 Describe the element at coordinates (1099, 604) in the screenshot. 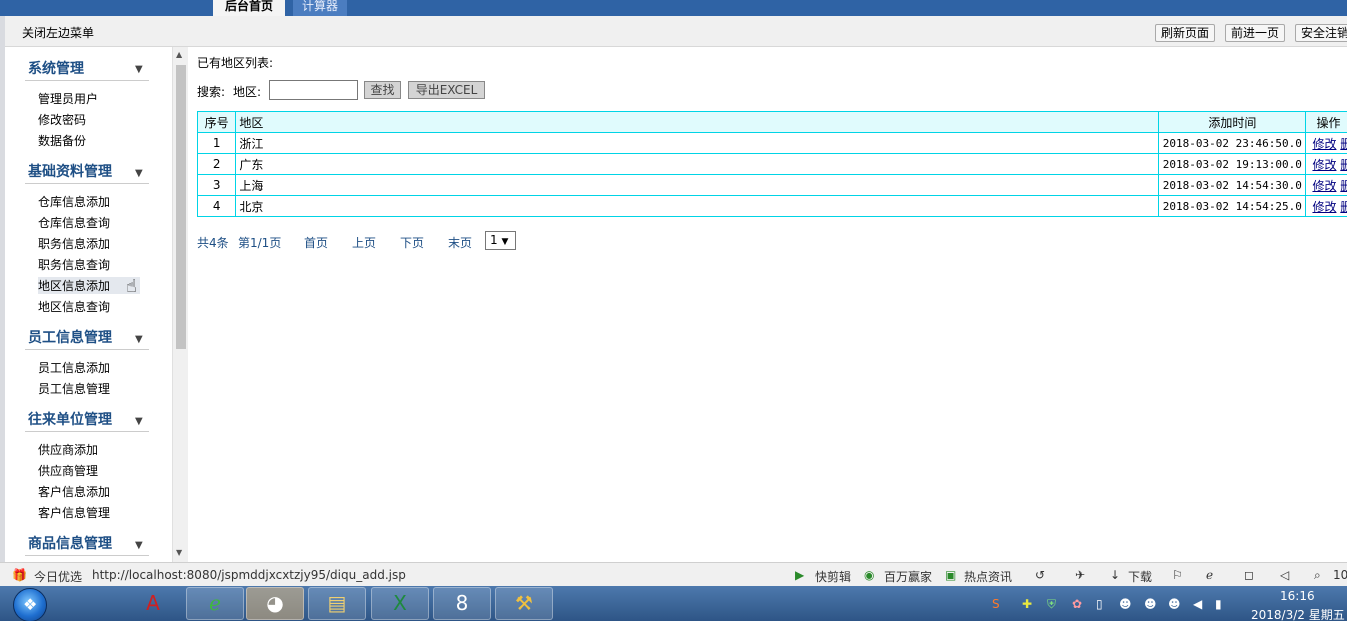

I see `device-icon: ▯` at that location.